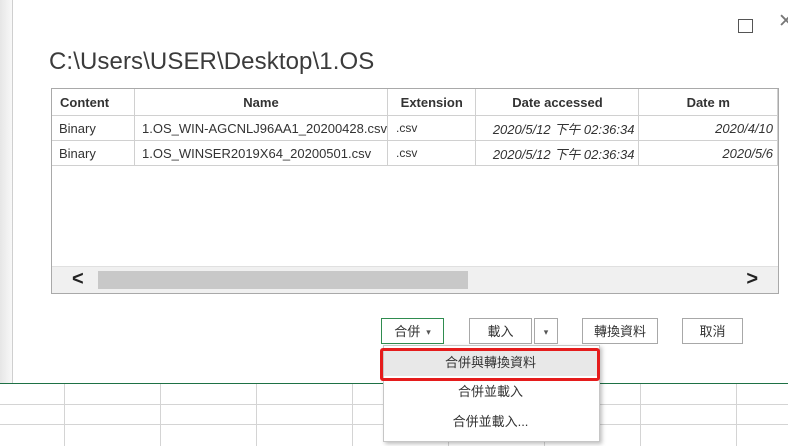 The image size is (788, 446). Describe the element at coordinates (708, 153) in the screenshot. I see `cell-date-modified: 2020/5/6` at that location.